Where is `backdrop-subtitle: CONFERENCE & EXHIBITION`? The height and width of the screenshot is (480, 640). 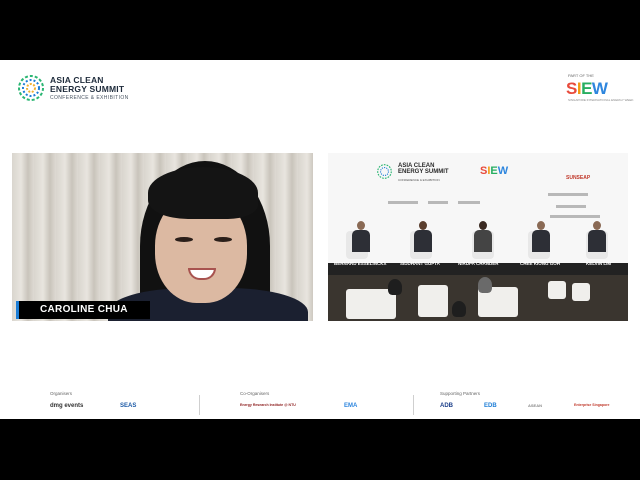 backdrop-subtitle: CONFERENCE & EXHIBITION is located at coordinates (419, 180).